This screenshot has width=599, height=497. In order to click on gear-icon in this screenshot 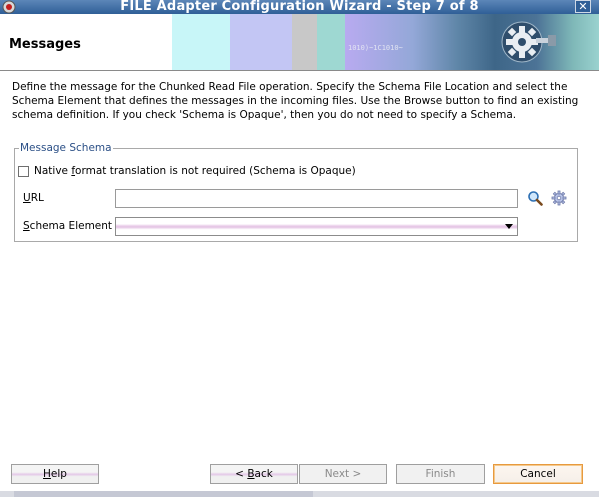, I will do `click(559, 198)`.